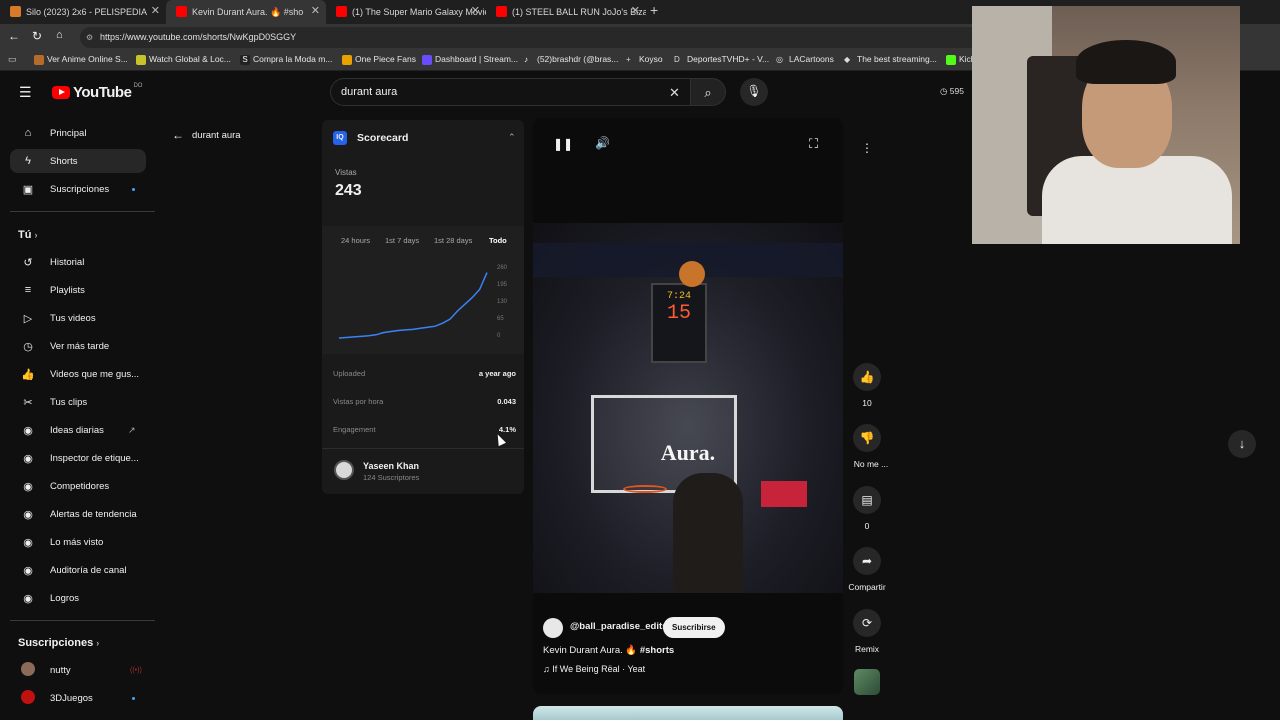 The width and height of the screenshot is (1280, 720). Describe the element at coordinates (78, 161) in the screenshot. I see `sidebar-item-shorts: ϟ Shorts` at that location.